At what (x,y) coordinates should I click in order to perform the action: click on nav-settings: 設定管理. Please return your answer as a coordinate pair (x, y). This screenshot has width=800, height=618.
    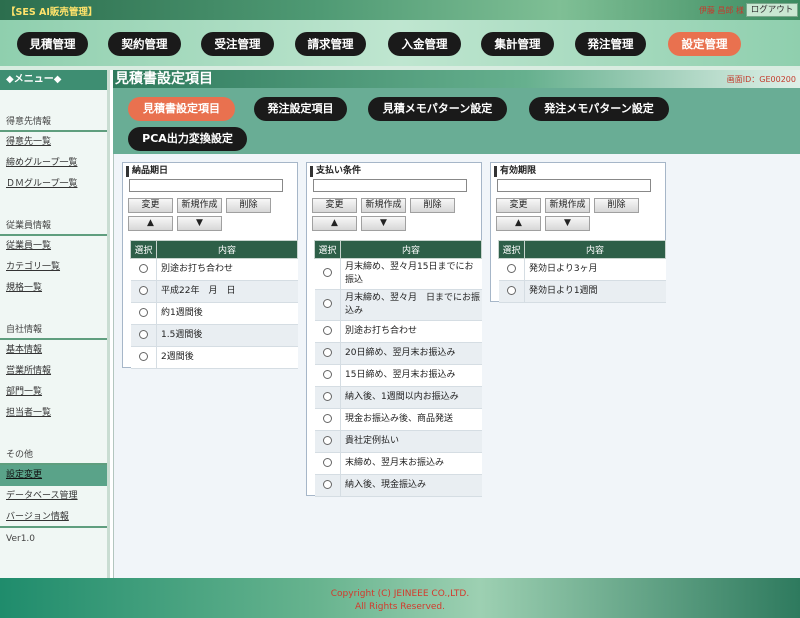
    Looking at the image, I should click on (704, 44).